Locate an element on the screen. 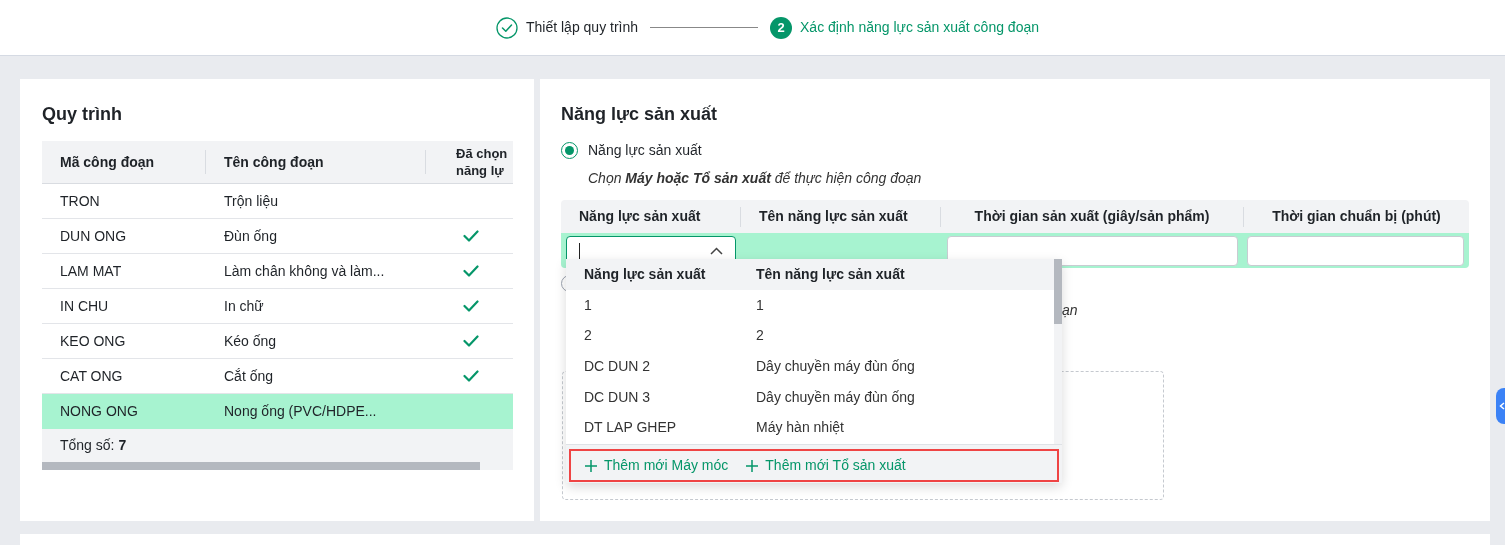 Image resolution: width=1505 pixels, height=545 pixels. dropdown-option: DC DUN 3 Dây chuyền máy đùn ống is located at coordinates (810, 397).